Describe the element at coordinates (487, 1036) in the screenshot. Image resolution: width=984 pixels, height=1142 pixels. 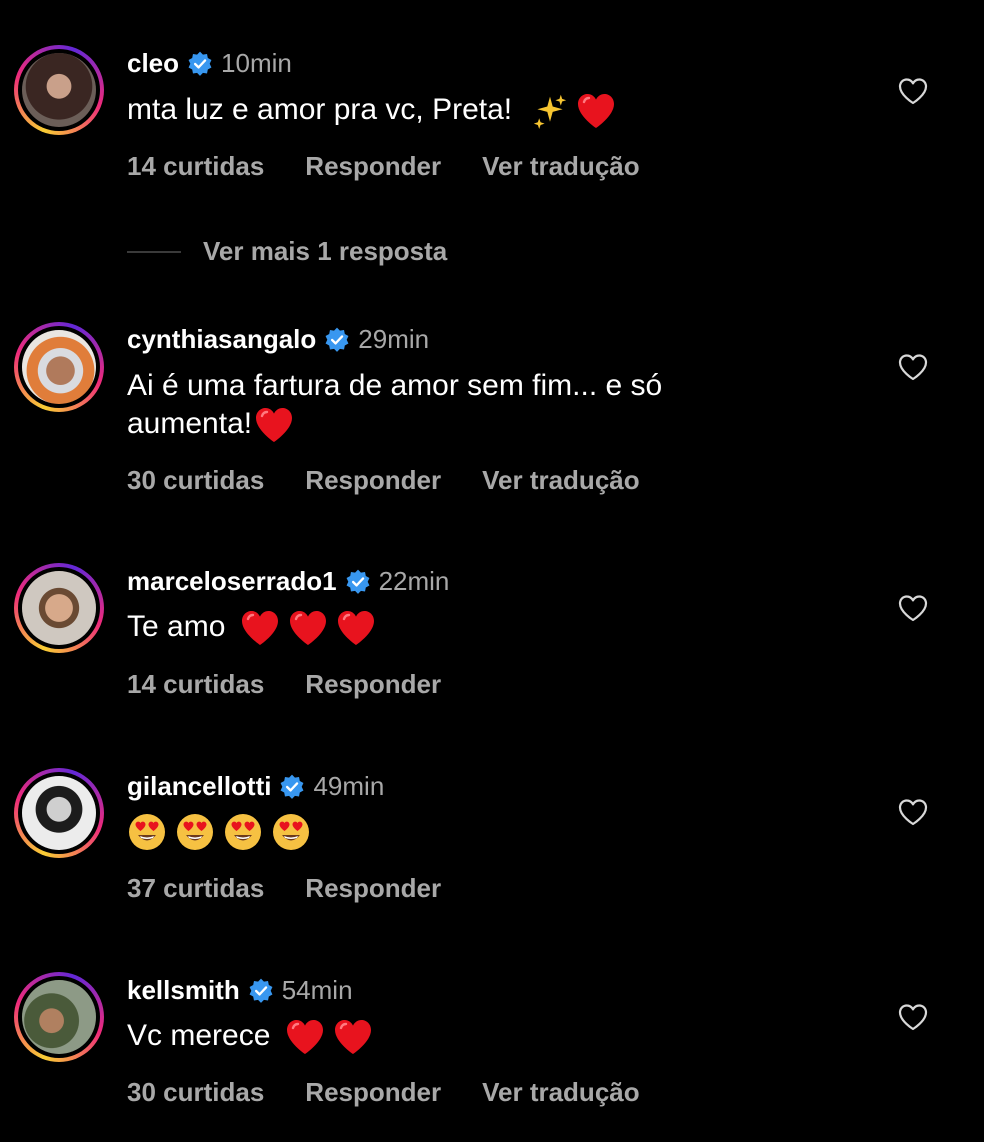
I see `comment-text: Vc merece` at that location.